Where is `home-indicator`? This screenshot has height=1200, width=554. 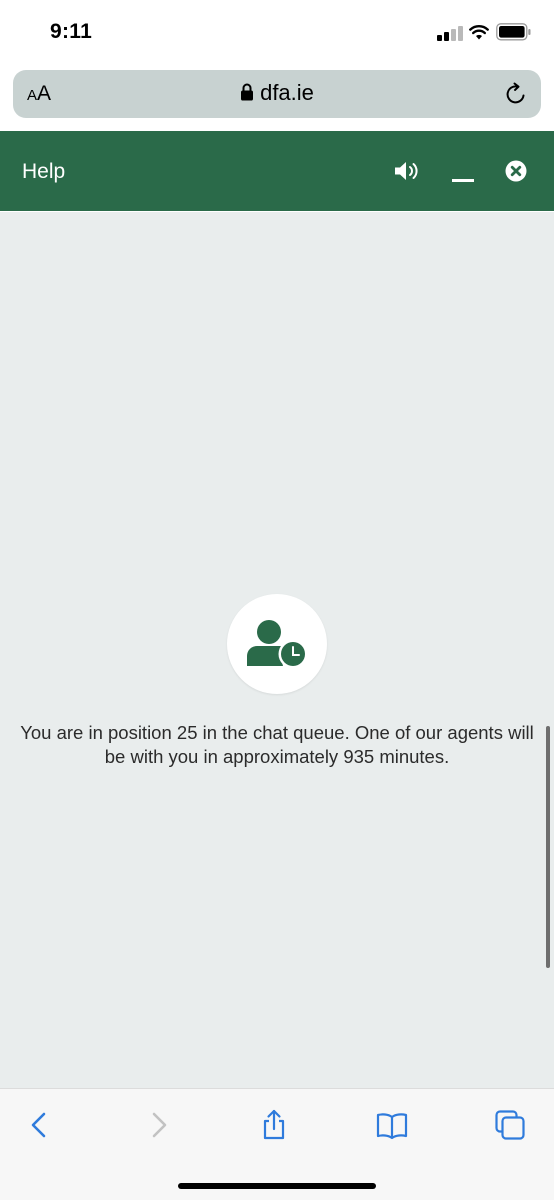 home-indicator is located at coordinates (277, 1186).